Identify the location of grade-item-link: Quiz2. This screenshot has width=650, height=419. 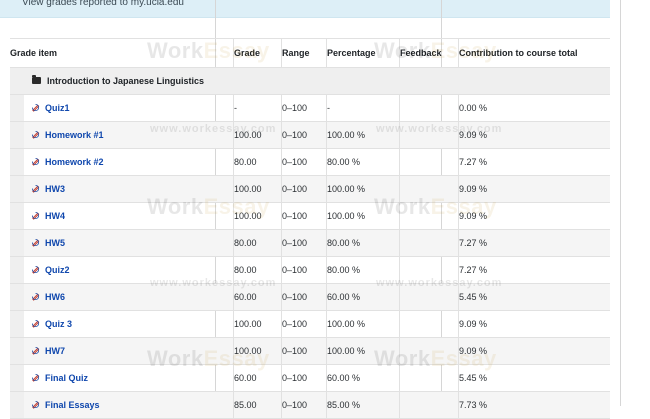
(57, 270).